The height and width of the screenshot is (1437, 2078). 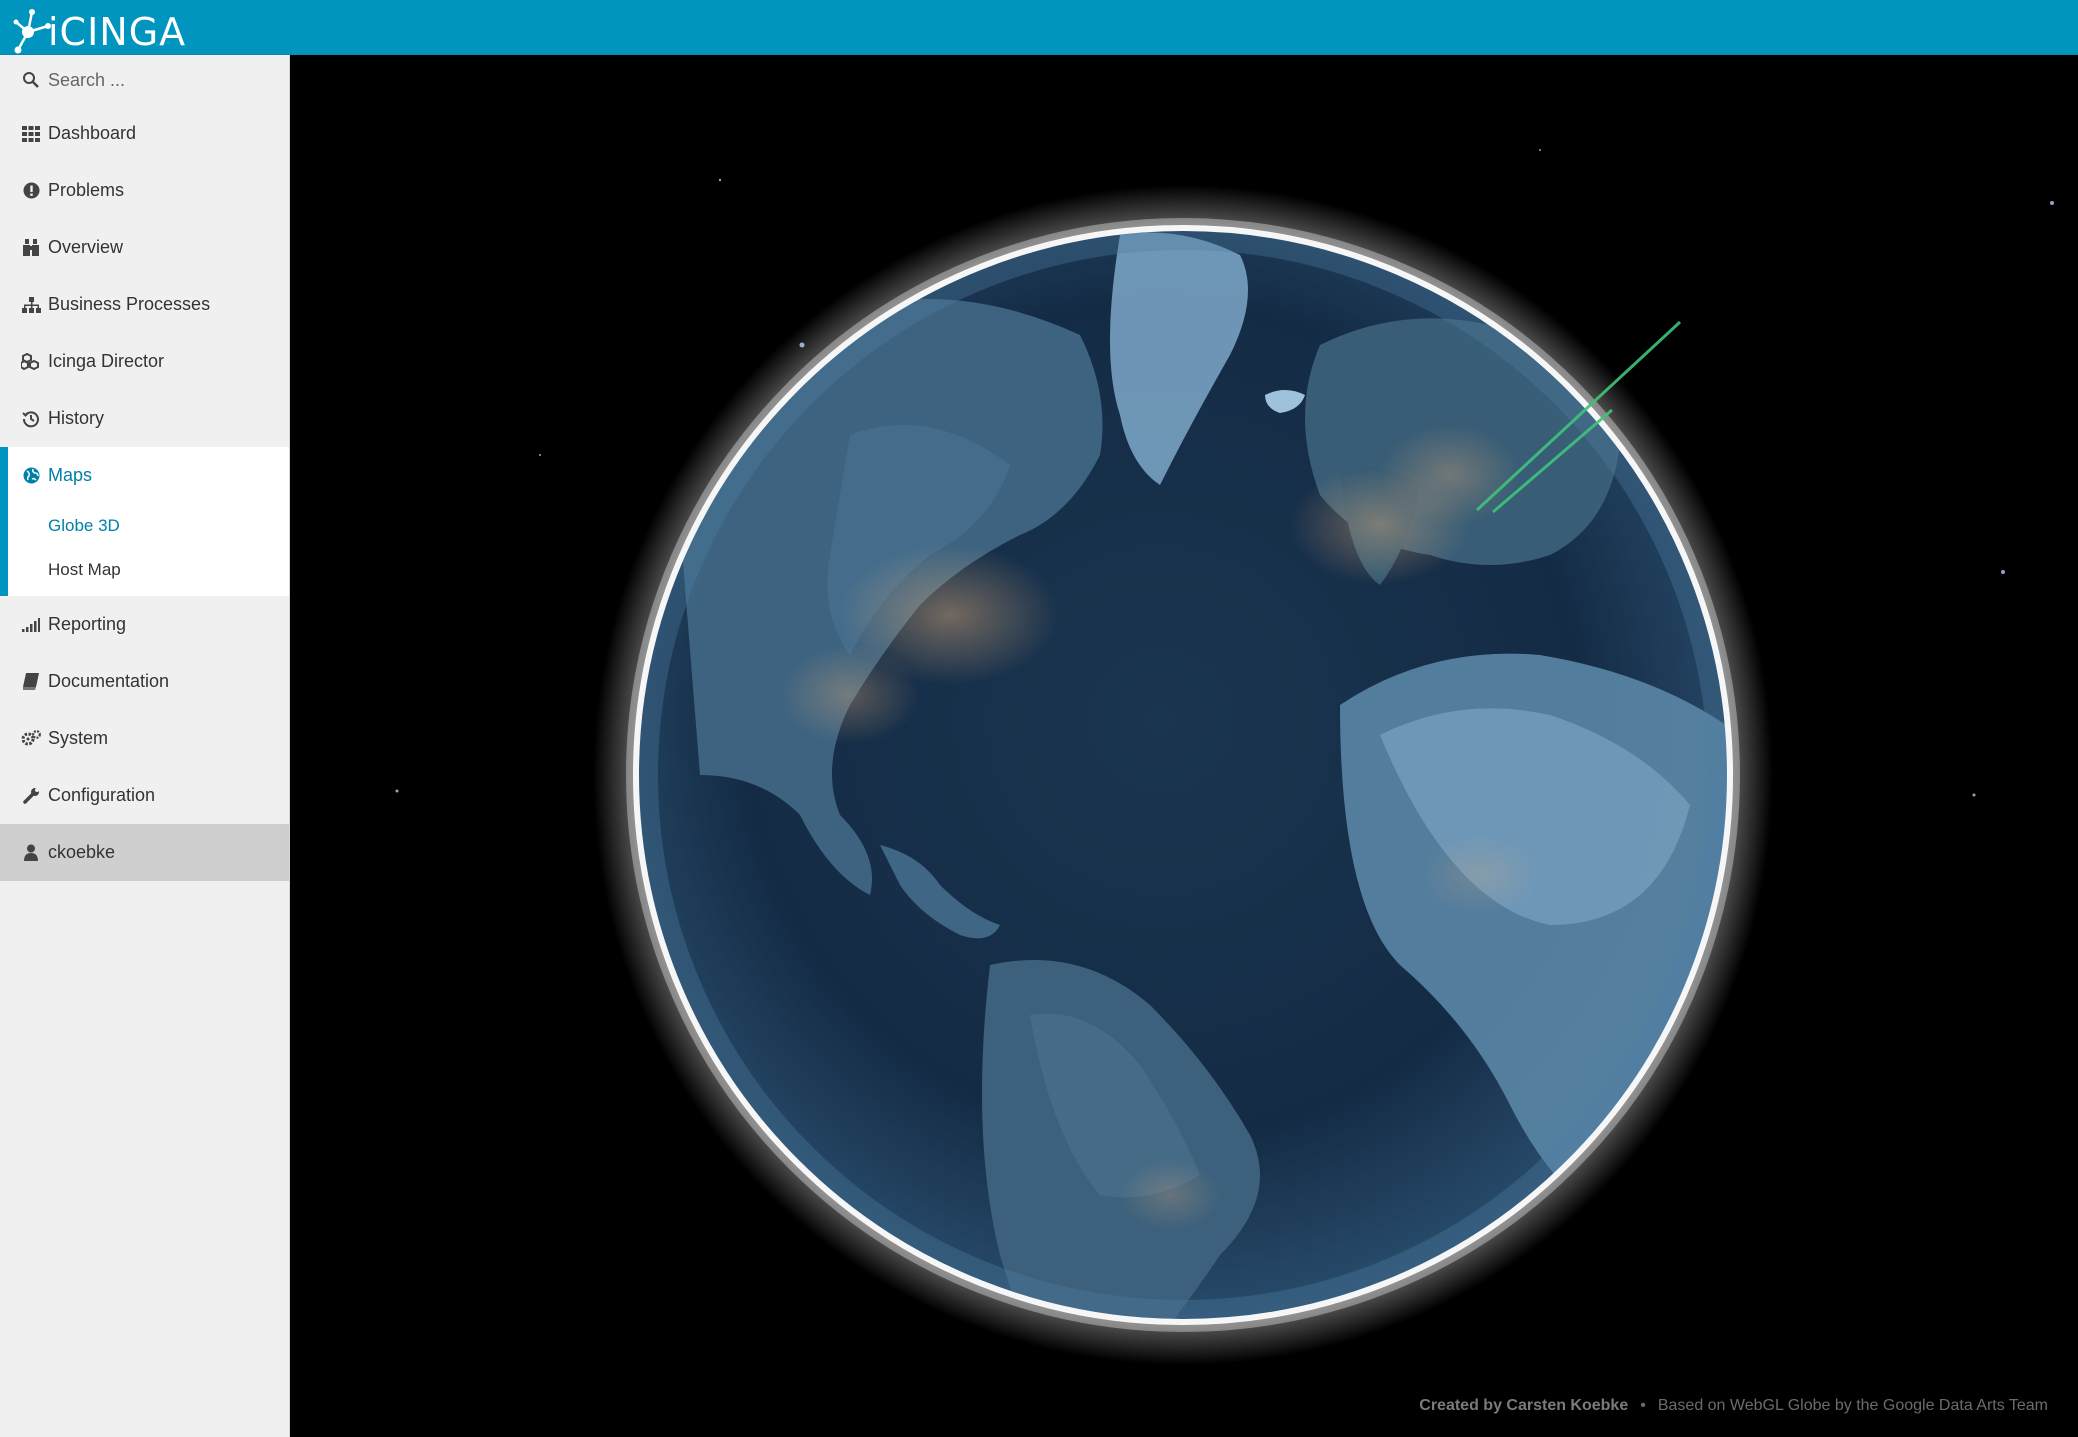 I want to click on gears-icon, so click(x=31, y=739).